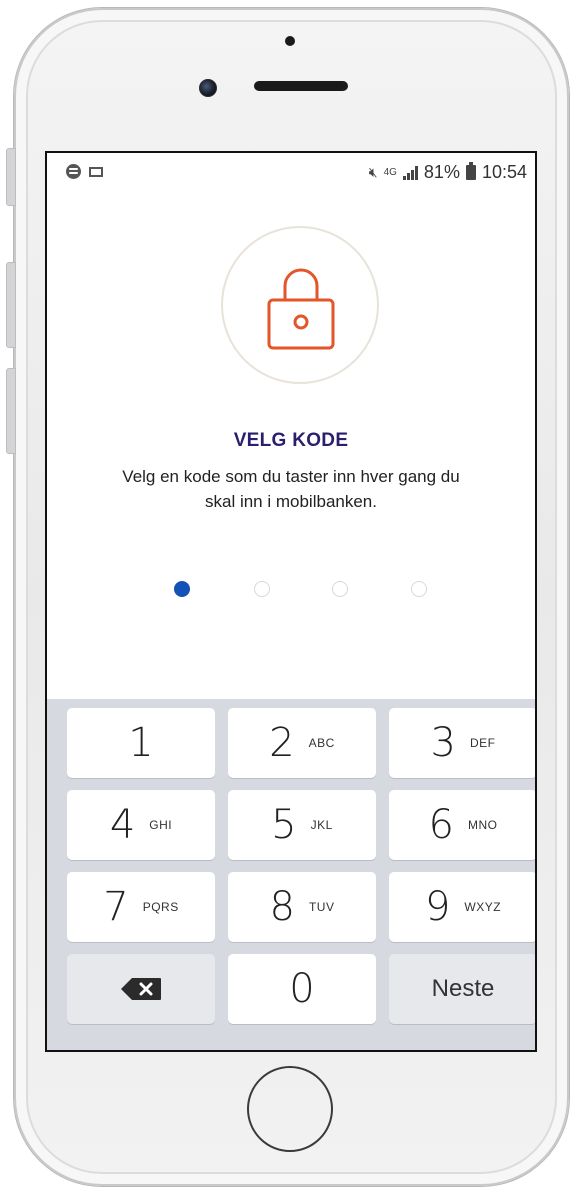  What do you see at coordinates (321, 825) in the screenshot?
I see `key-letters: JKL` at bounding box center [321, 825].